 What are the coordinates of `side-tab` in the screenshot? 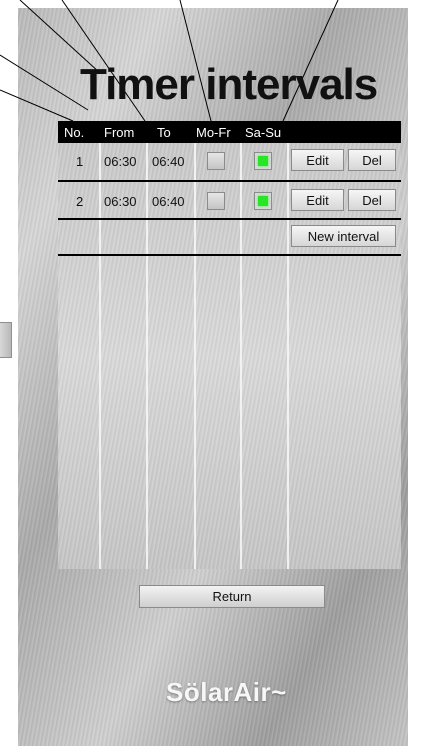 It's located at (6, 340).